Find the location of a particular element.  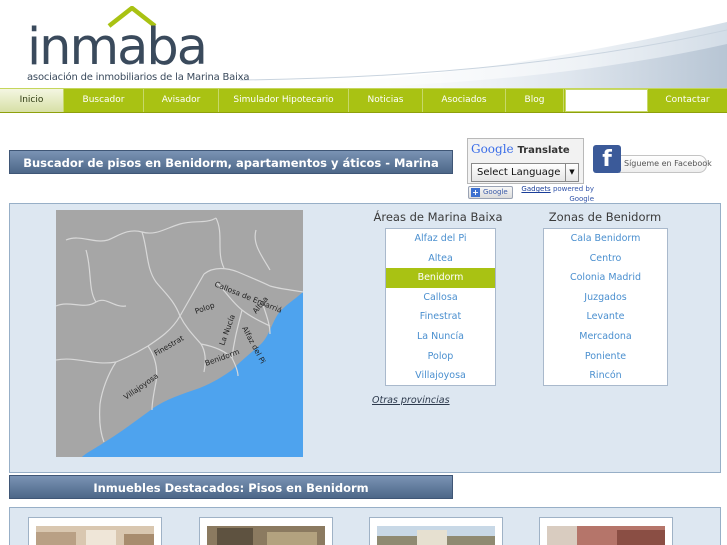

gadgets-link: Gadgets is located at coordinates (535, 189).